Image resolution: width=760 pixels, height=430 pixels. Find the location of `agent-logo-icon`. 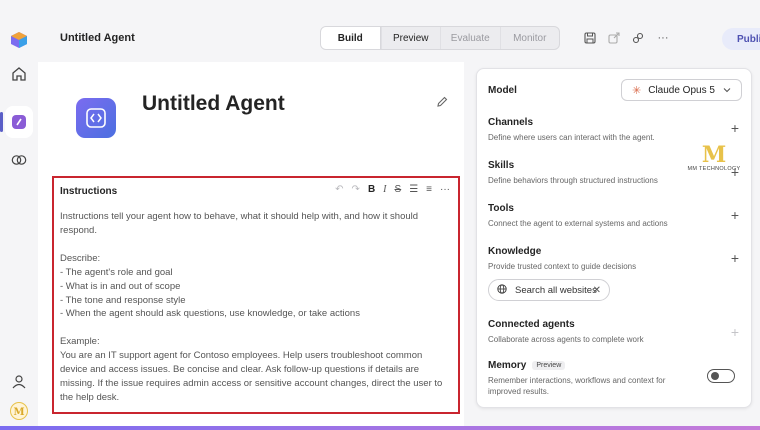

agent-logo-icon is located at coordinates (96, 118).